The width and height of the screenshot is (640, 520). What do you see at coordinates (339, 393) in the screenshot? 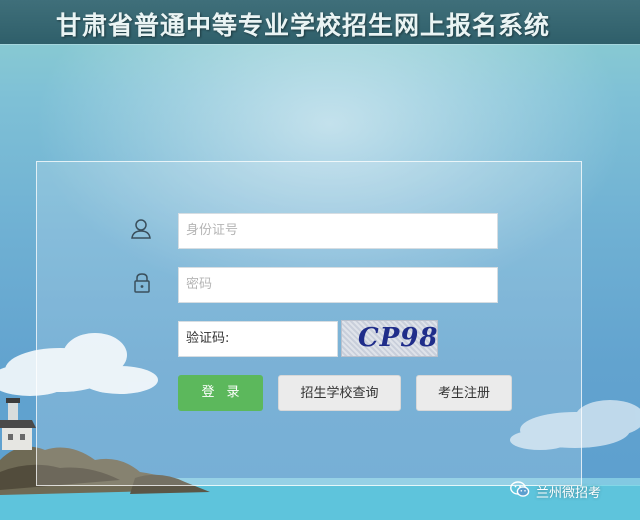
I see `school-query-button: 招生学校查询` at bounding box center [339, 393].